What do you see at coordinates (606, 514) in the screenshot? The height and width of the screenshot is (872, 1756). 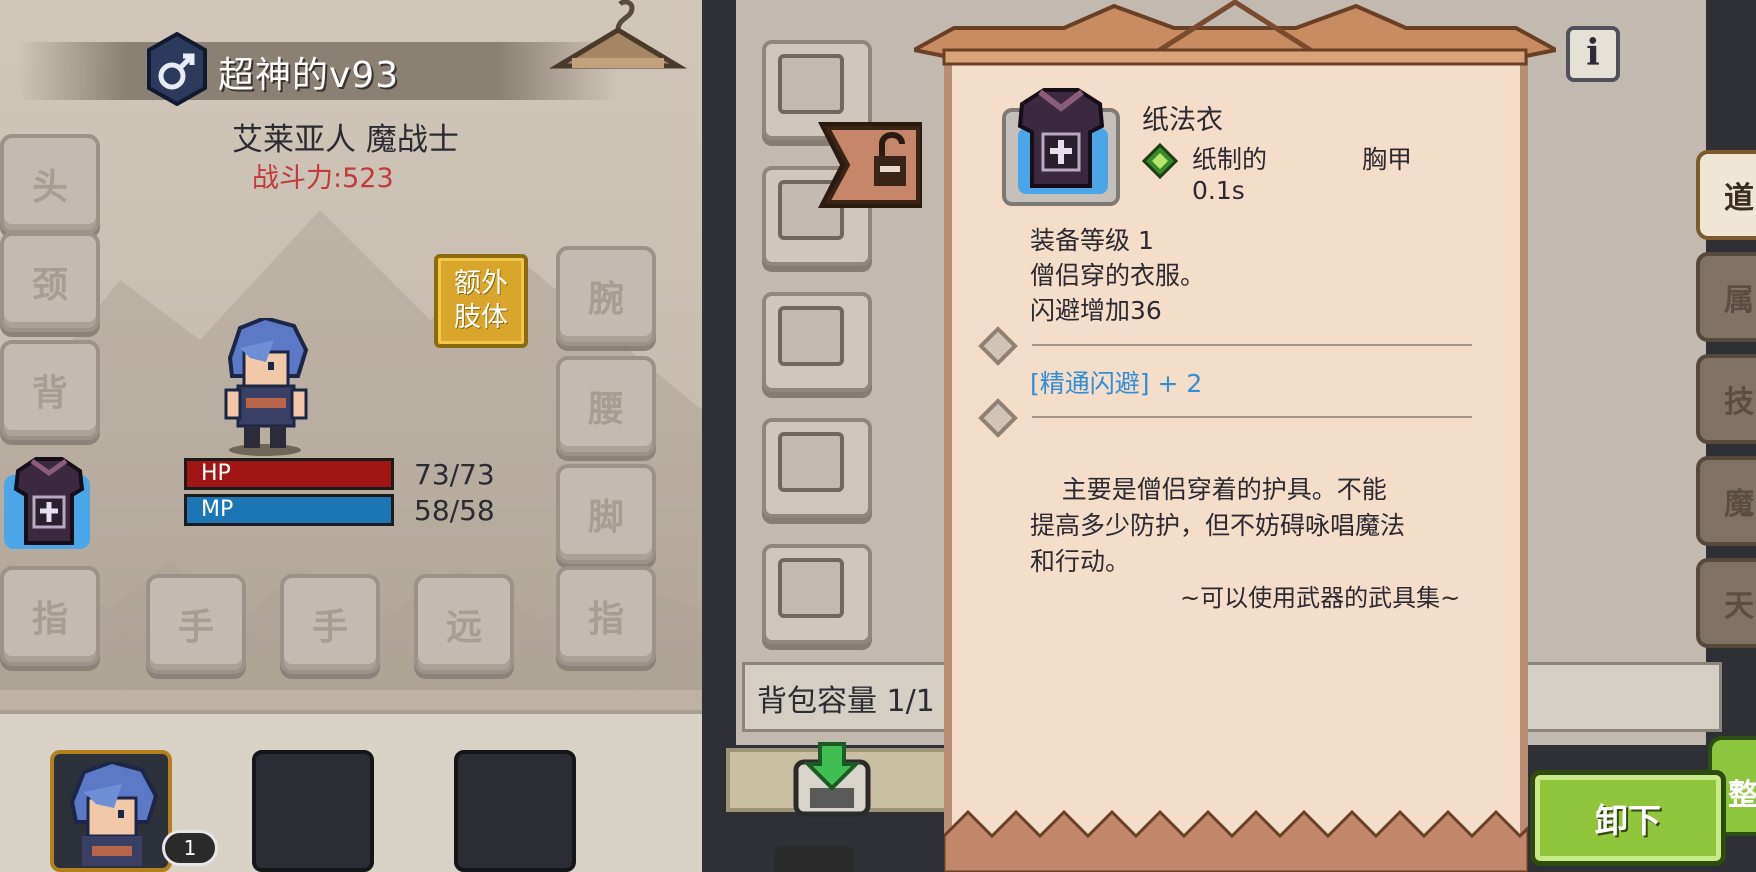 I see `equip-slot-feet: 脚` at bounding box center [606, 514].